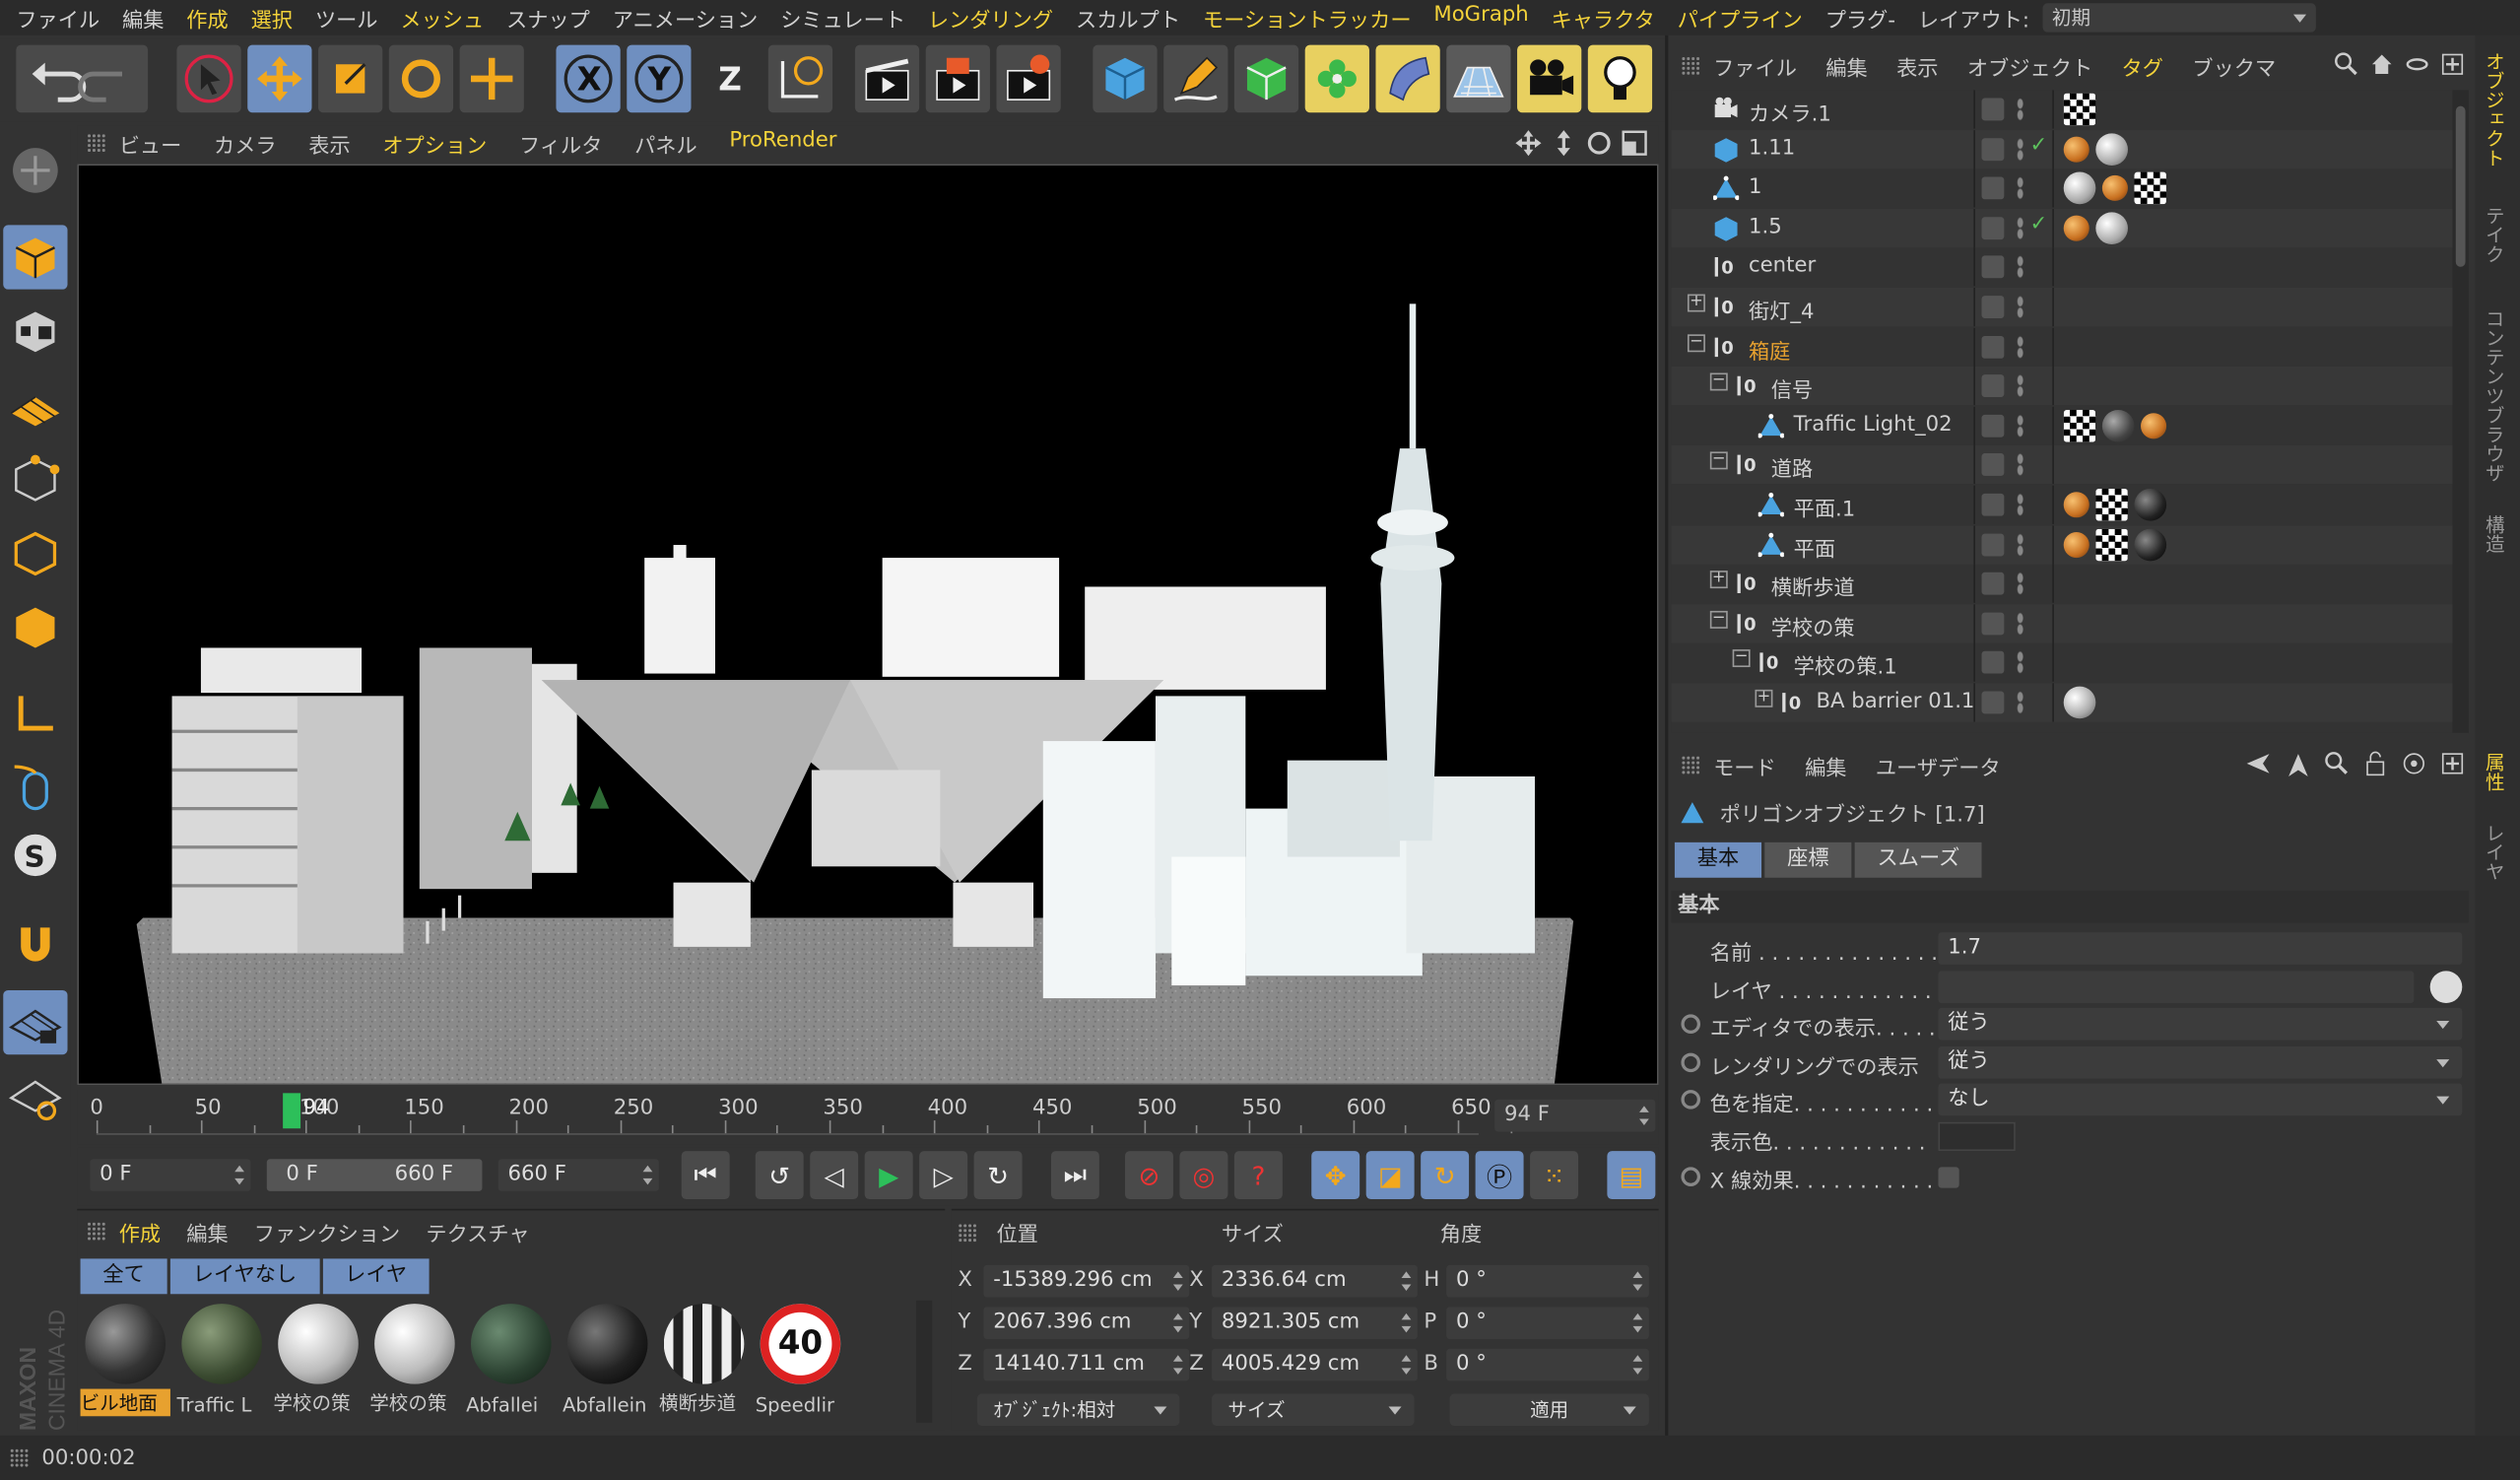 The width and height of the screenshot is (2520, 1480). I want to click on render-picture-viewer-button, so click(957, 78).